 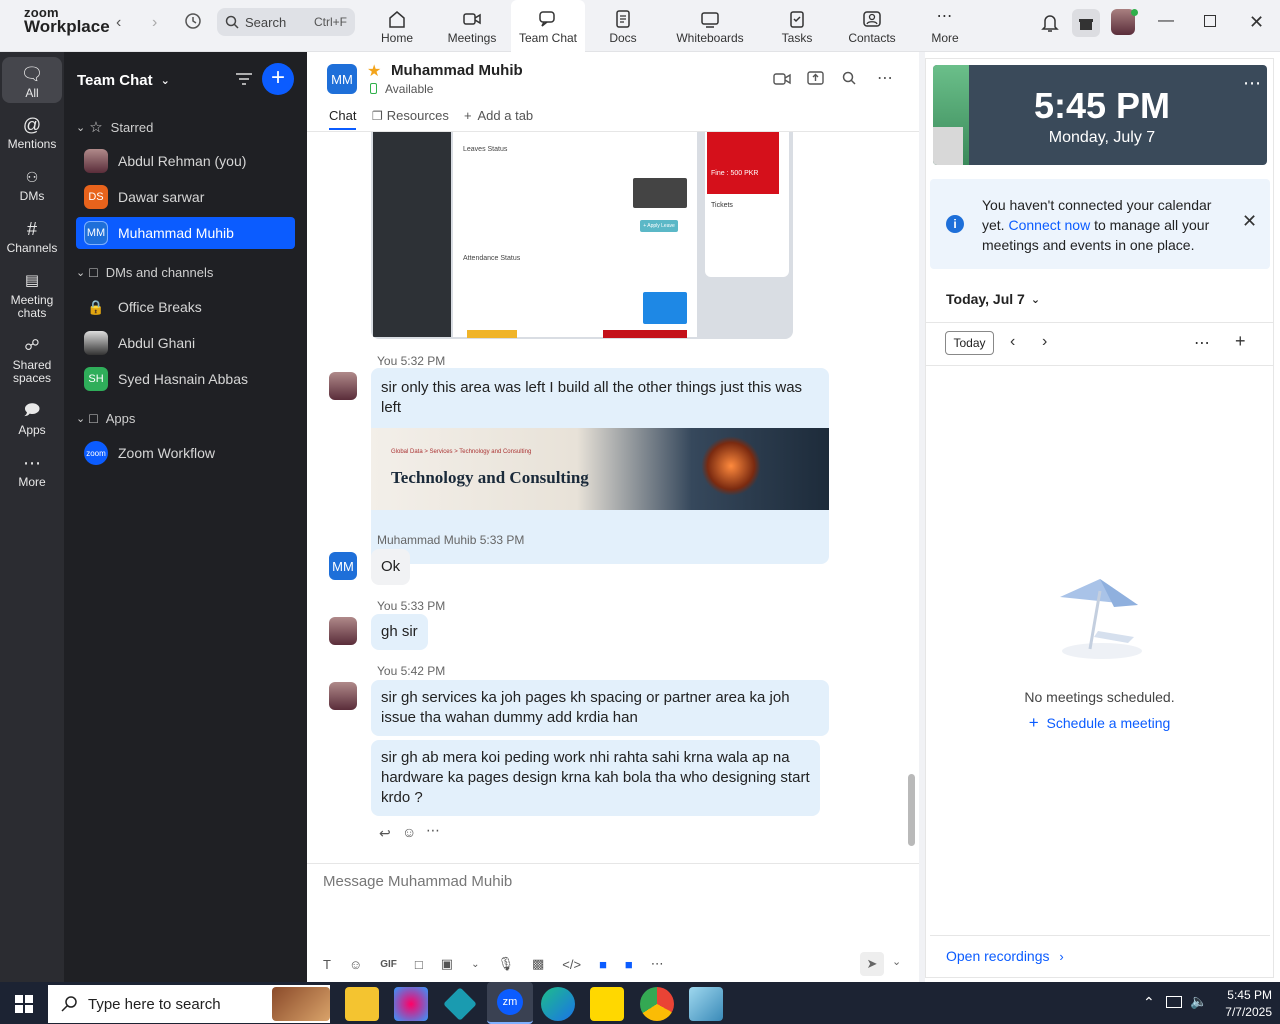 I want to click on sidebar-item-abdul-ghani: Abdul Ghani, so click(x=185, y=343).